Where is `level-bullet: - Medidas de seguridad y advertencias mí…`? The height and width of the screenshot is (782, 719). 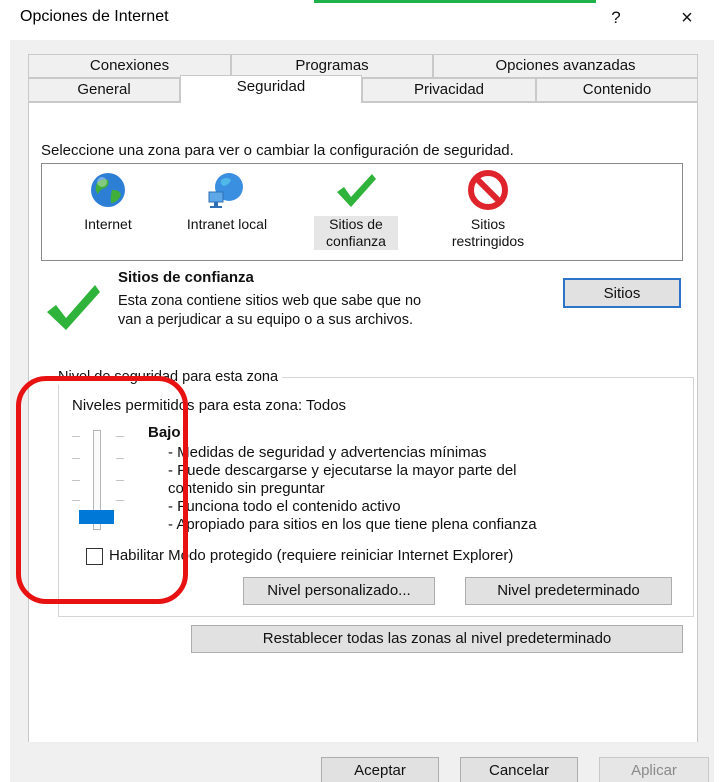 level-bullet: - Medidas de seguridad y advertencias mí… is located at coordinates (327, 452).